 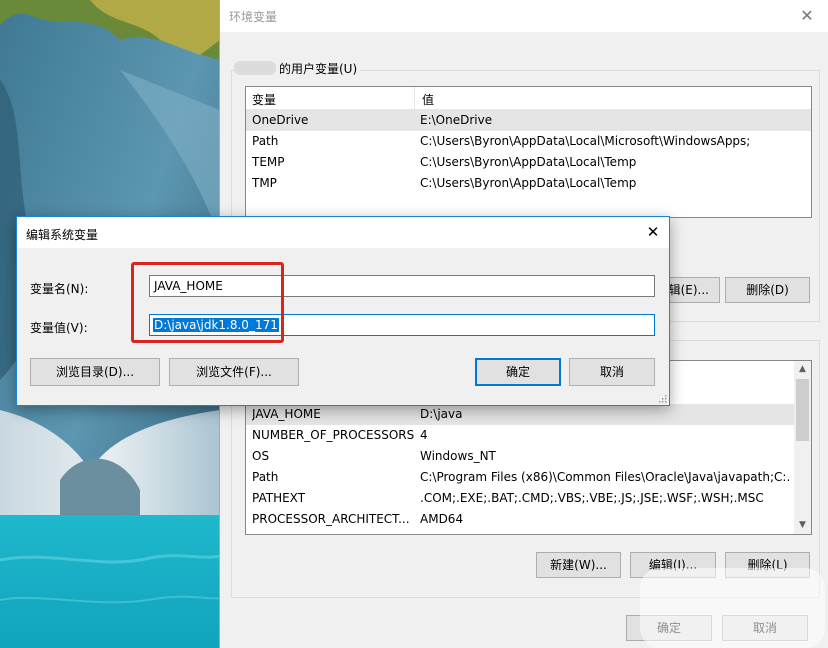 What do you see at coordinates (442, 519) in the screenshot?
I see `var-value: AMD64` at bounding box center [442, 519].